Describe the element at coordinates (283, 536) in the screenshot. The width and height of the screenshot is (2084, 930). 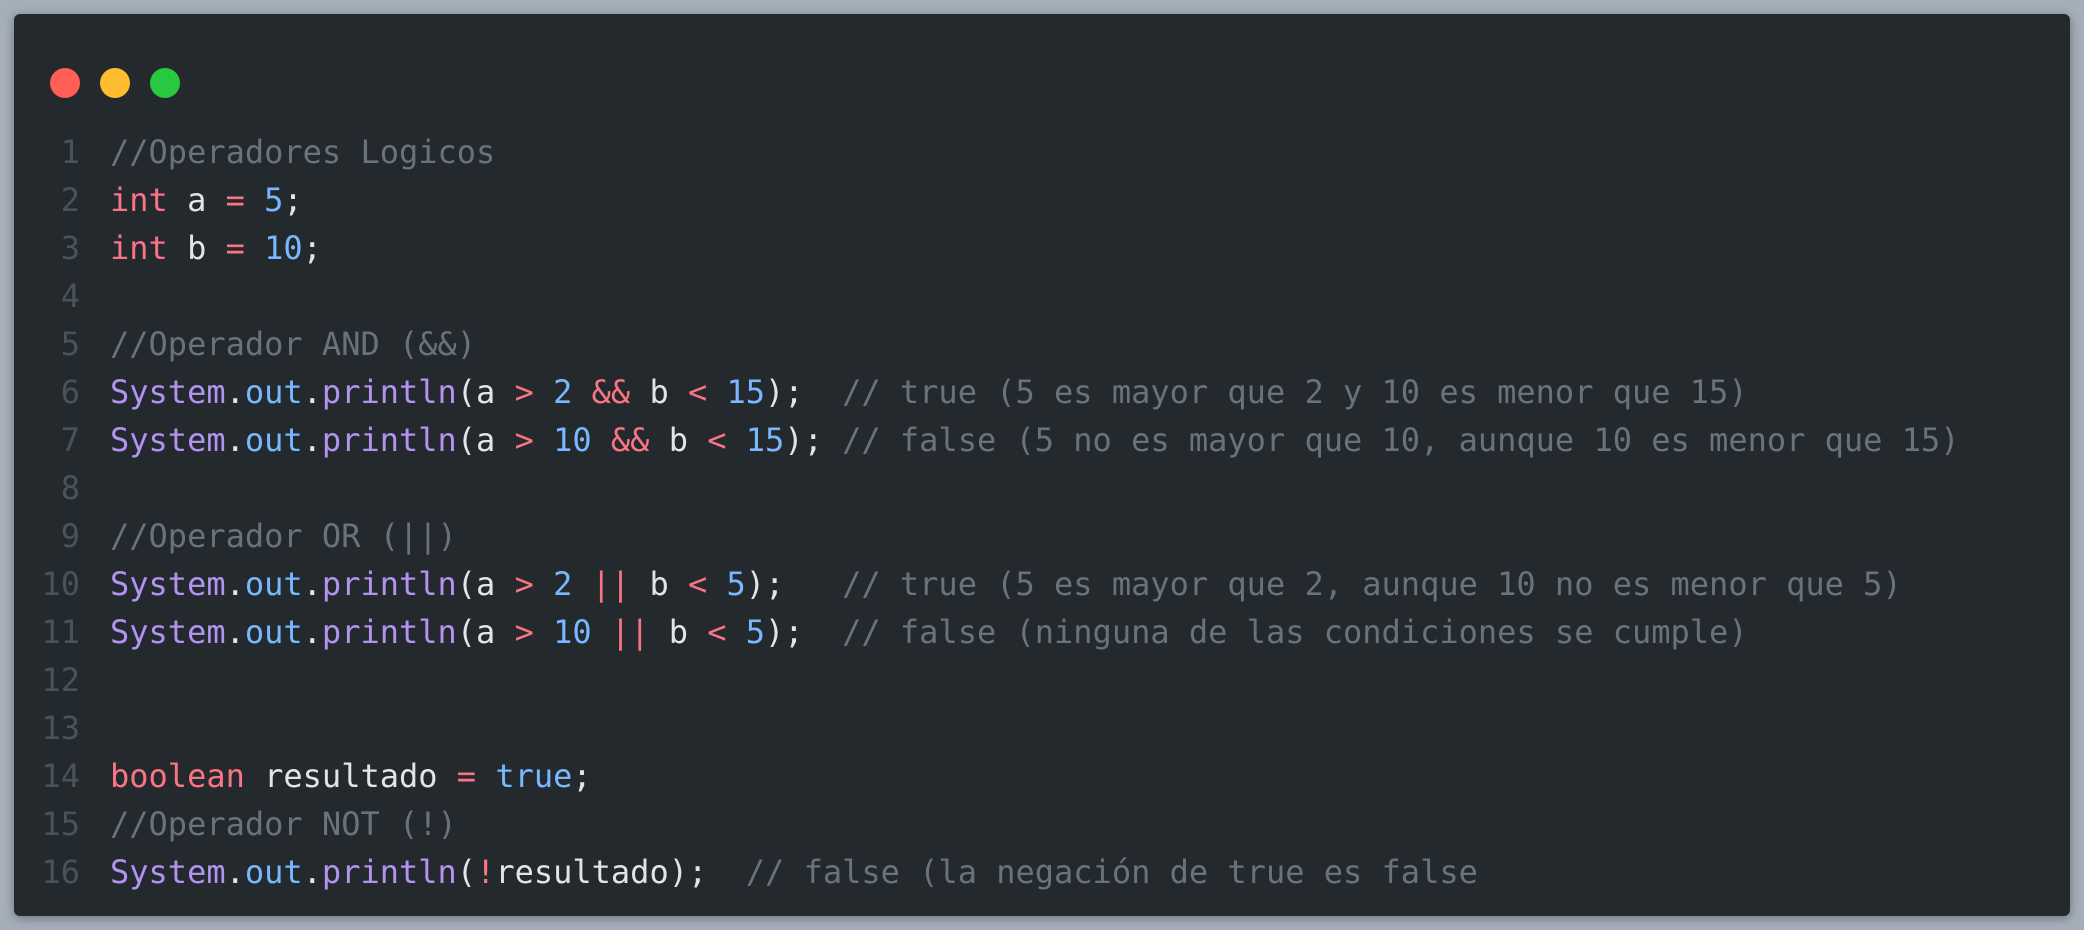
I see `code-token: //Operador OR (||)` at that location.